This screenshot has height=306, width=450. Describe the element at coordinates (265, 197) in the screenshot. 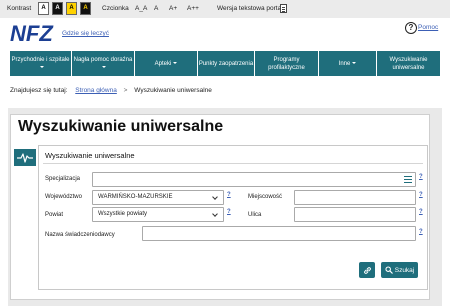

I see `miejscowosc-label: Miejscowość` at that location.